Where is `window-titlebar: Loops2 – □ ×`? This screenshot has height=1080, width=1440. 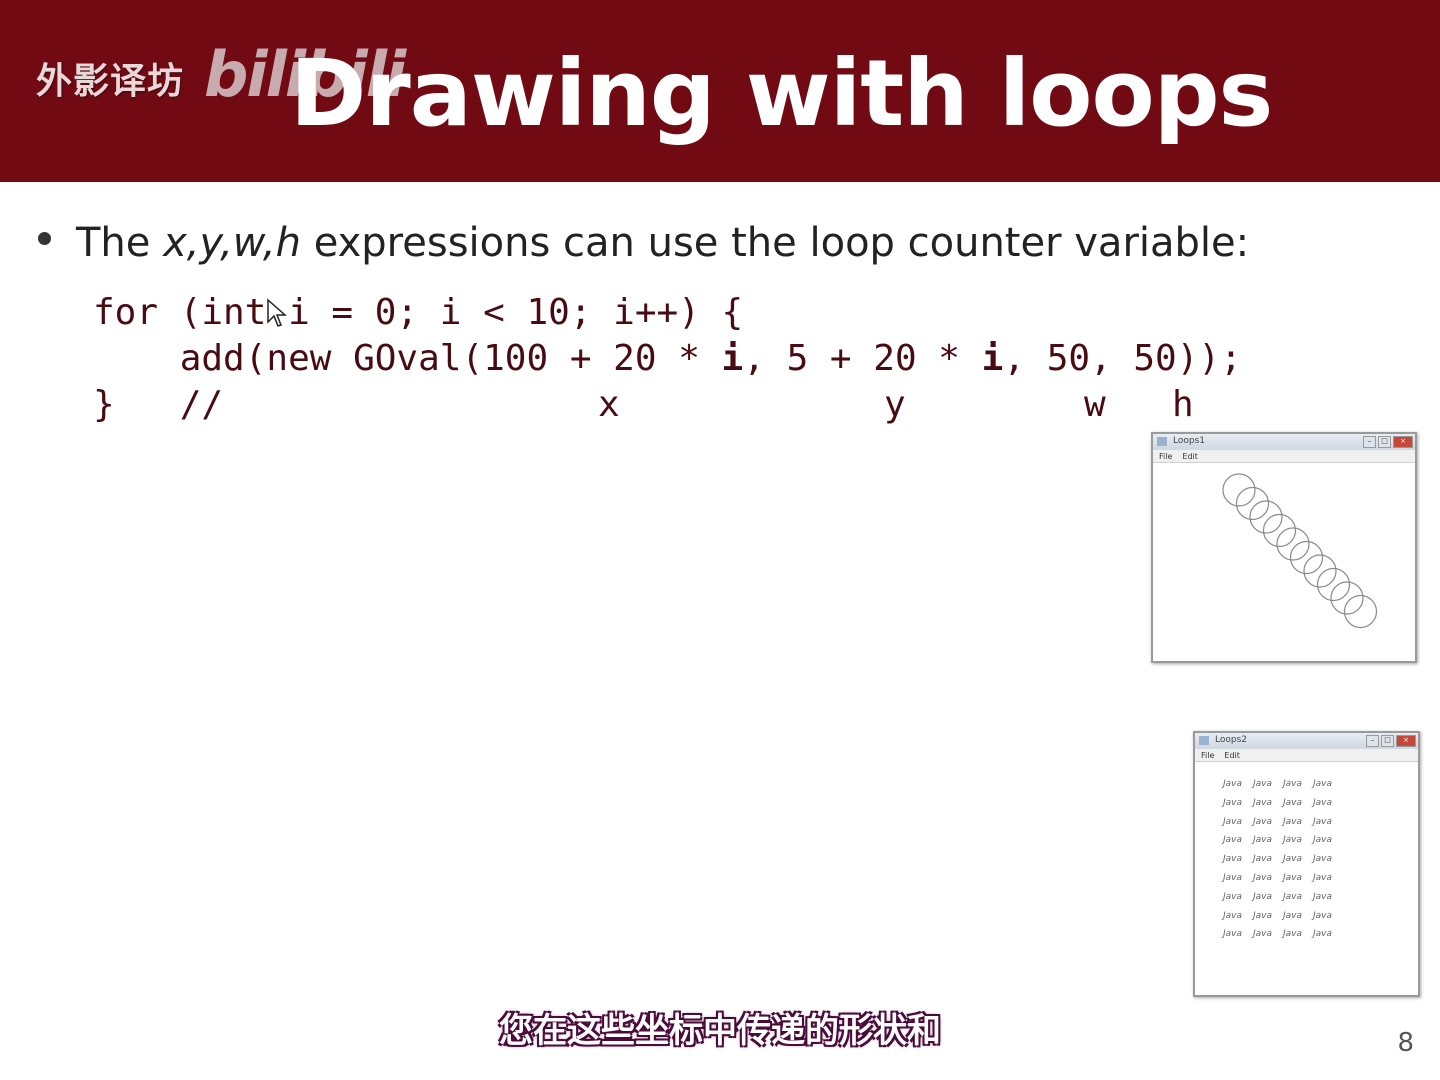 window-titlebar: Loops2 – □ × is located at coordinates (1306, 741).